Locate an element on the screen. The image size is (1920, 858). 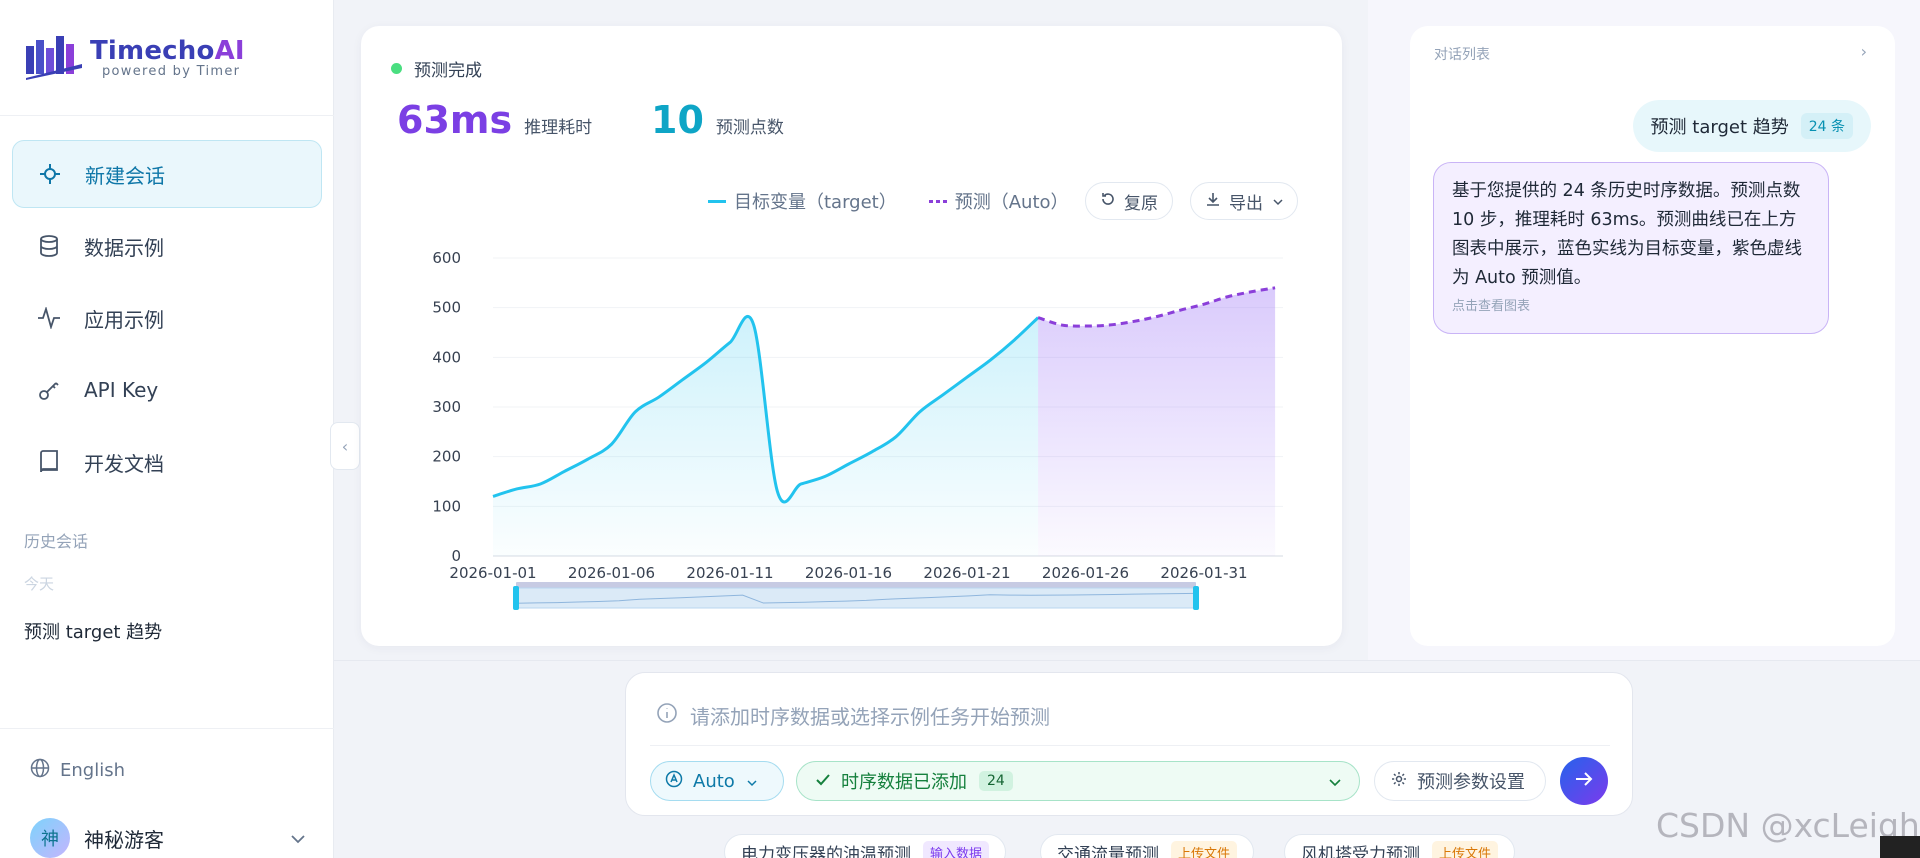
y-tick-label: 200 is located at coordinates (446, 457).